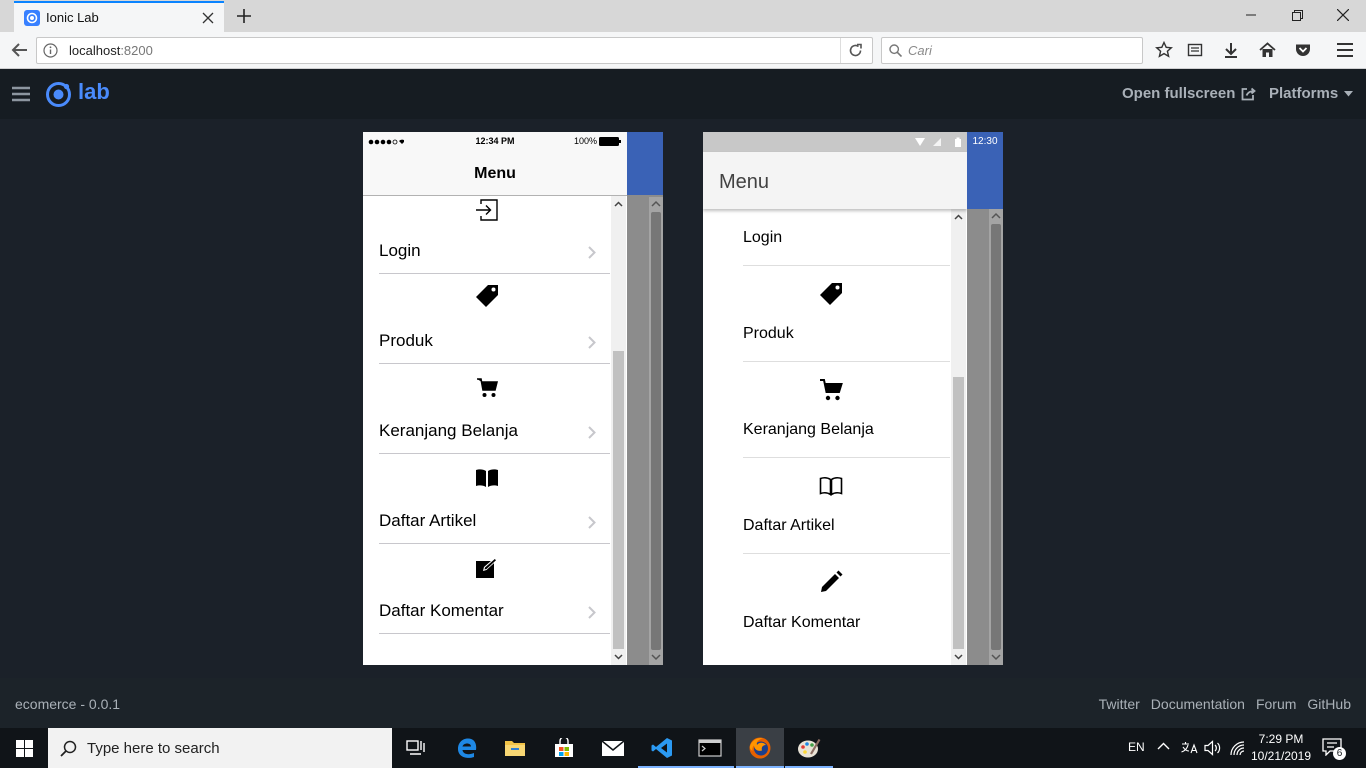  Describe the element at coordinates (1164, 50) in the screenshot. I see `bookmark-star-icon` at that location.